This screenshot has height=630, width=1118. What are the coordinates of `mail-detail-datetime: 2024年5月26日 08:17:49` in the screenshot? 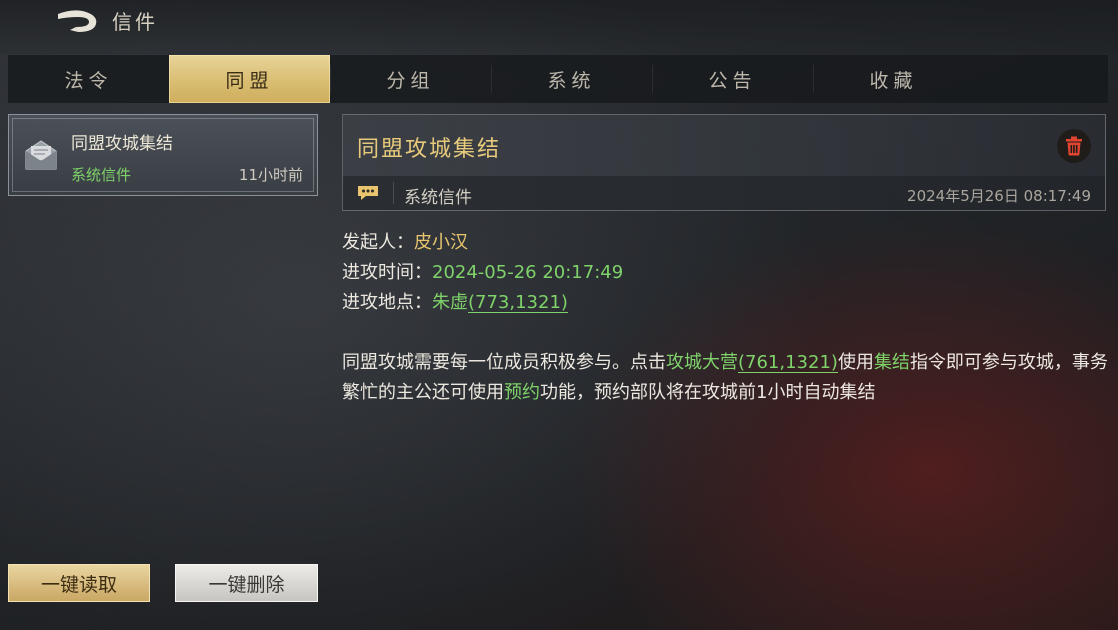 It's located at (999, 196).